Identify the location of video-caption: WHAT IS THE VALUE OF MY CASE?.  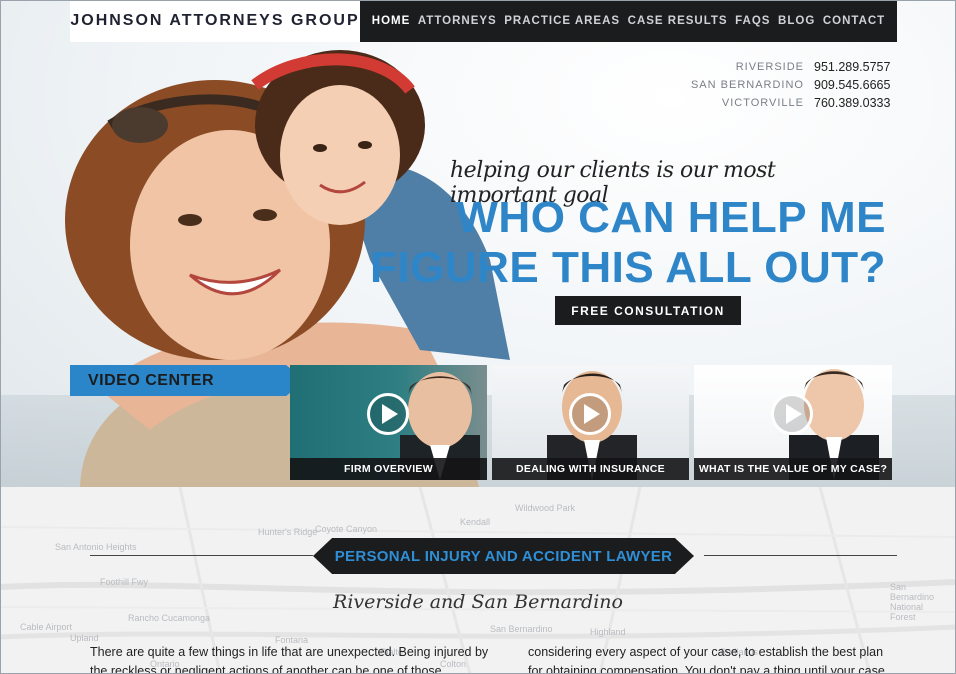
(793, 469).